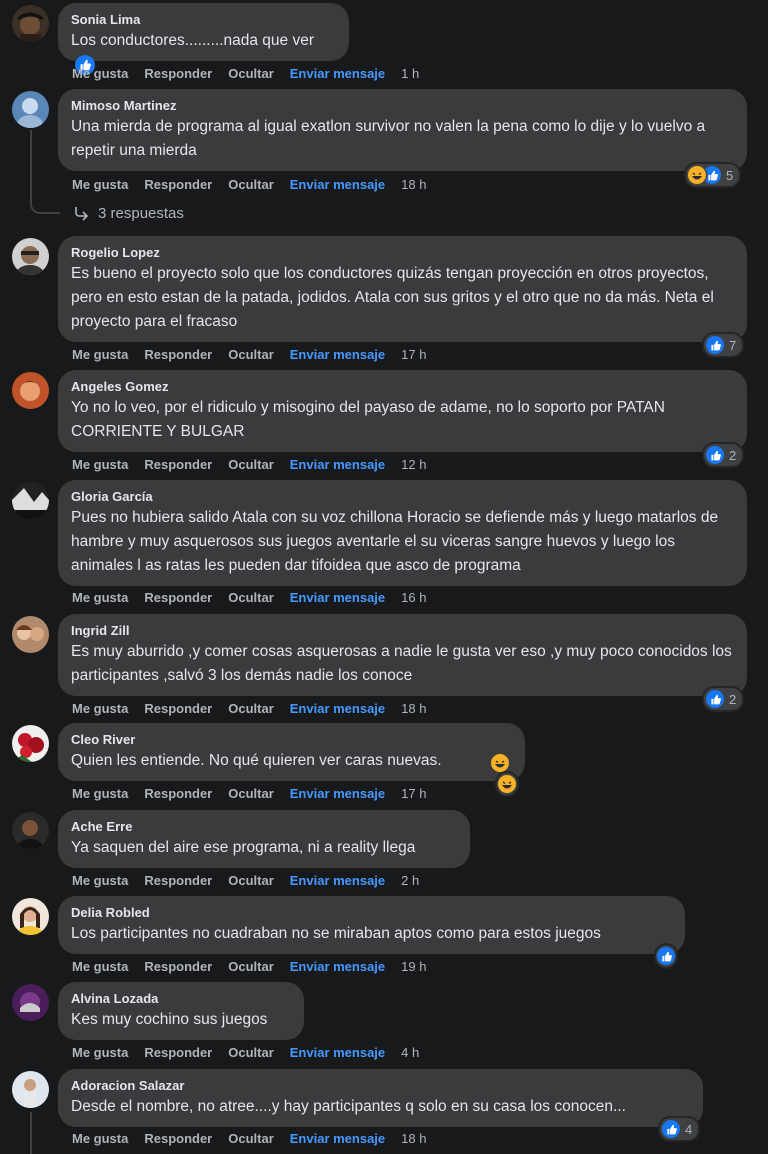  I want to click on comment-time: 1 h, so click(410, 73).